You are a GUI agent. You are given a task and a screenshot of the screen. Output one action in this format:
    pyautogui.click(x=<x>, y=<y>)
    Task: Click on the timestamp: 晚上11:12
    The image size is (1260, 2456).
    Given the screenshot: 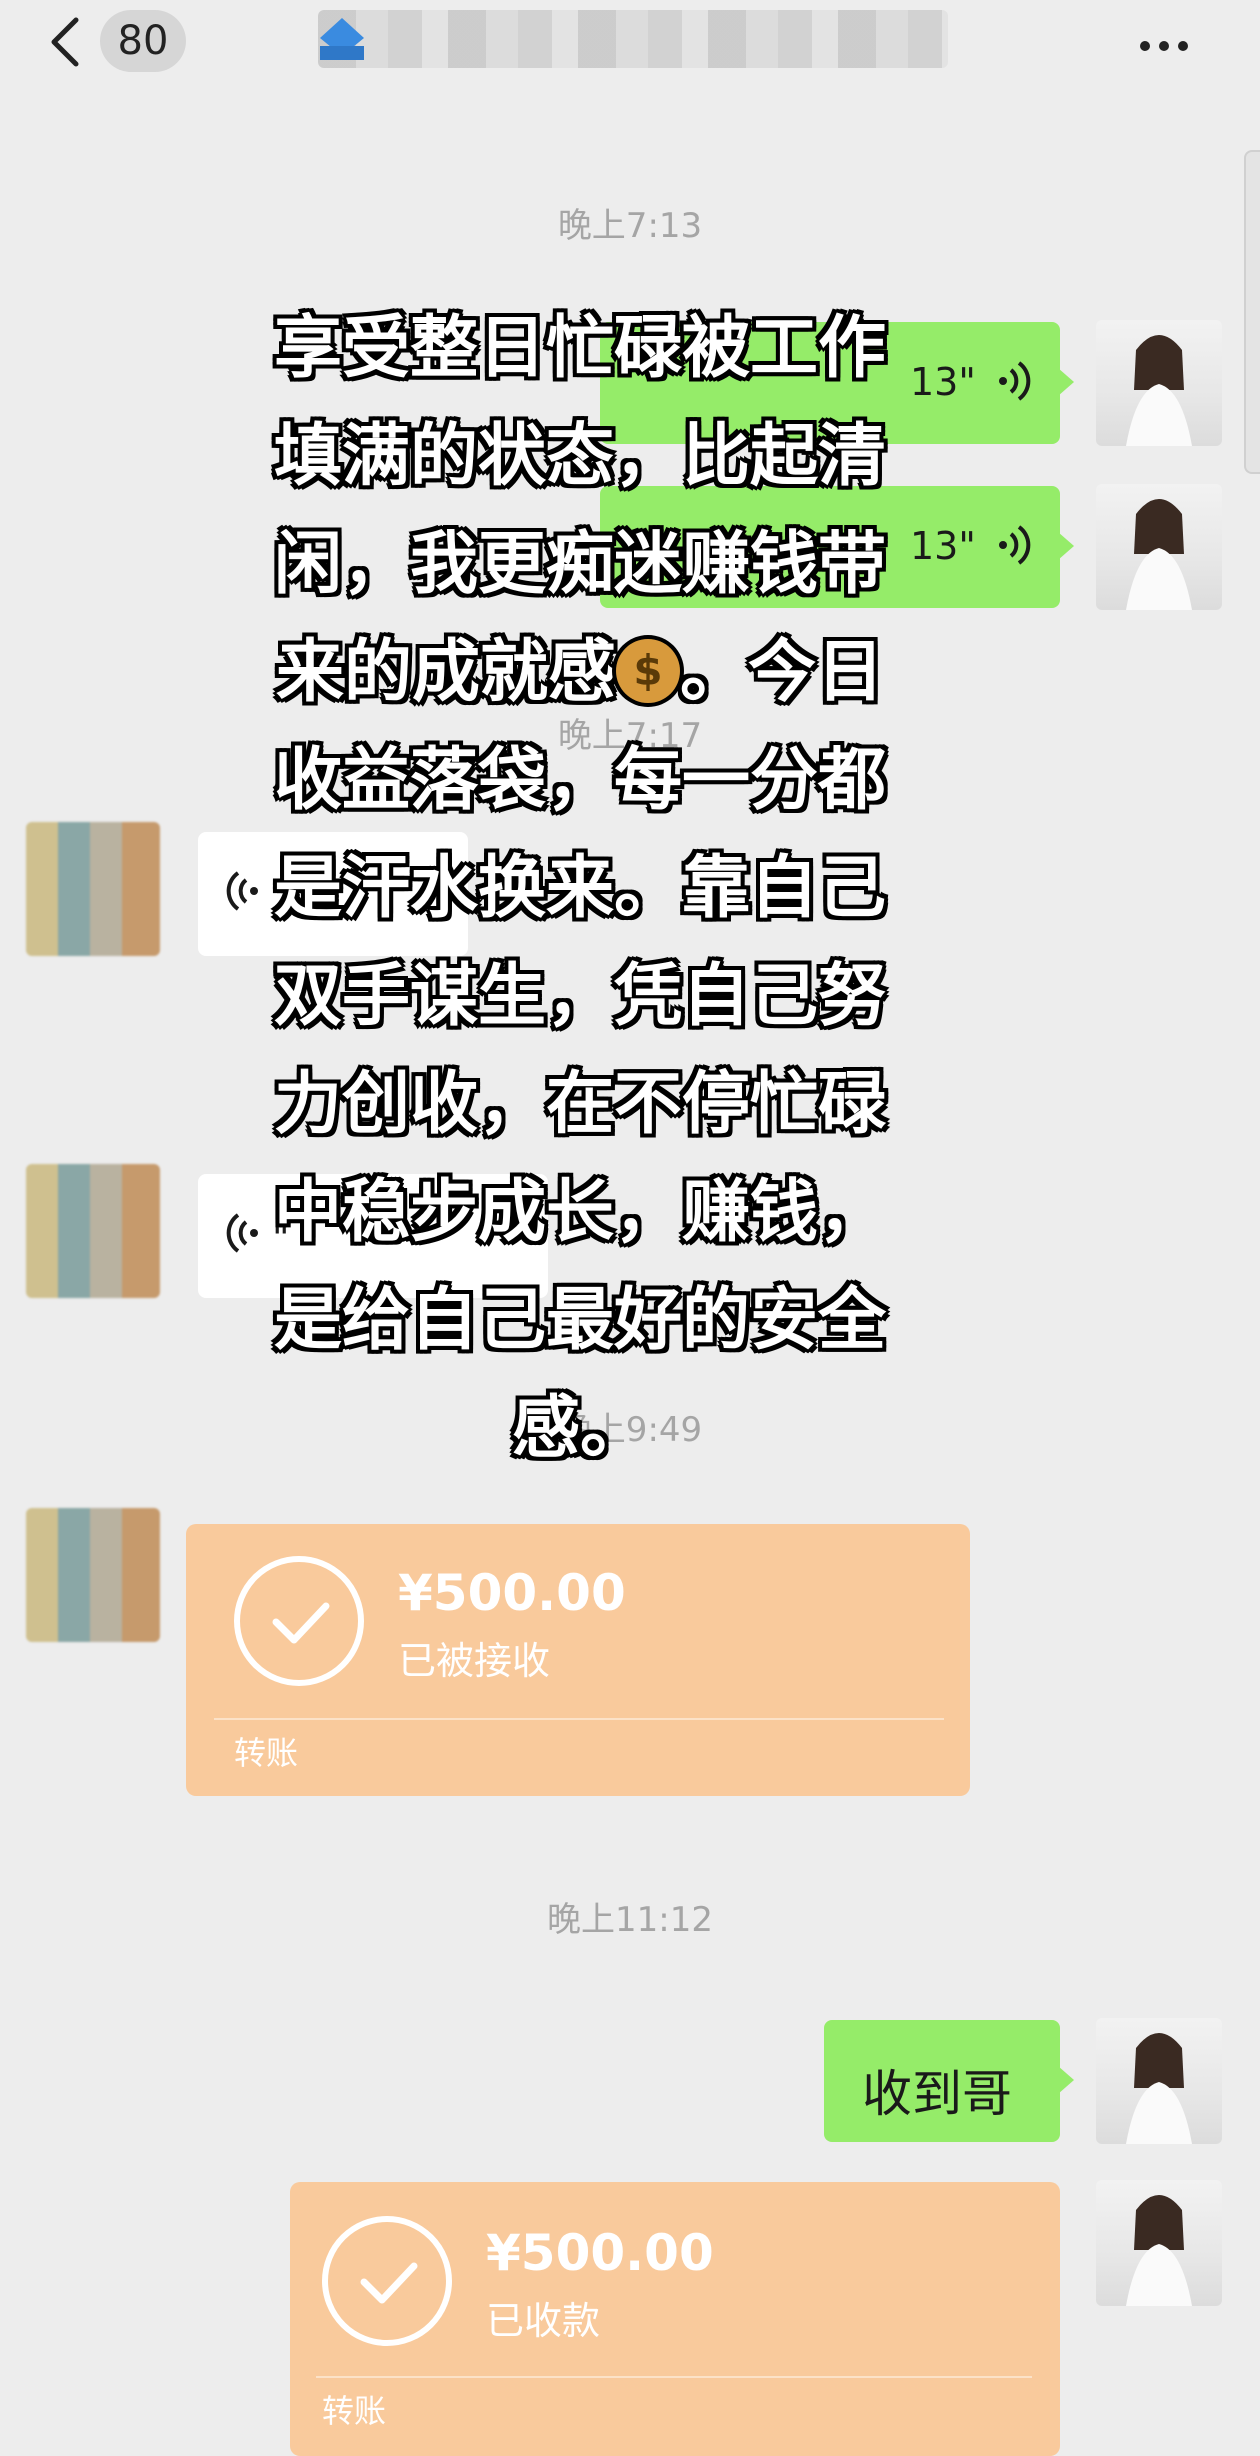 What is the action you would take?
    pyautogui.click(x=630, y=1920)
    